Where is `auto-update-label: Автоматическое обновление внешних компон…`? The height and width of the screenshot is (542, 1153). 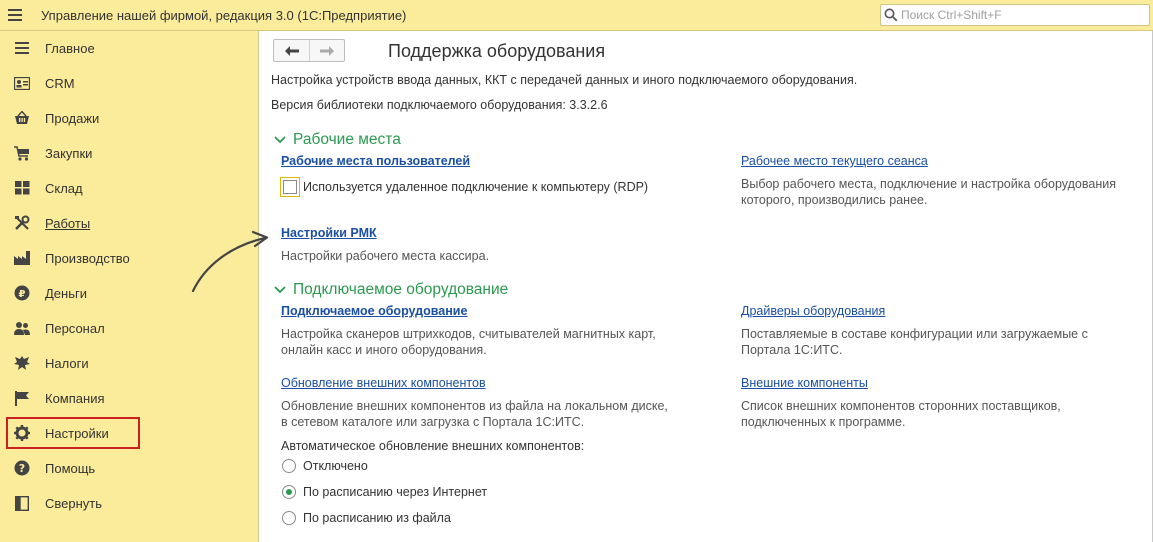
auto-update-label: Автоматическое обновление внешних компон… is located at coordinates (433, 446).